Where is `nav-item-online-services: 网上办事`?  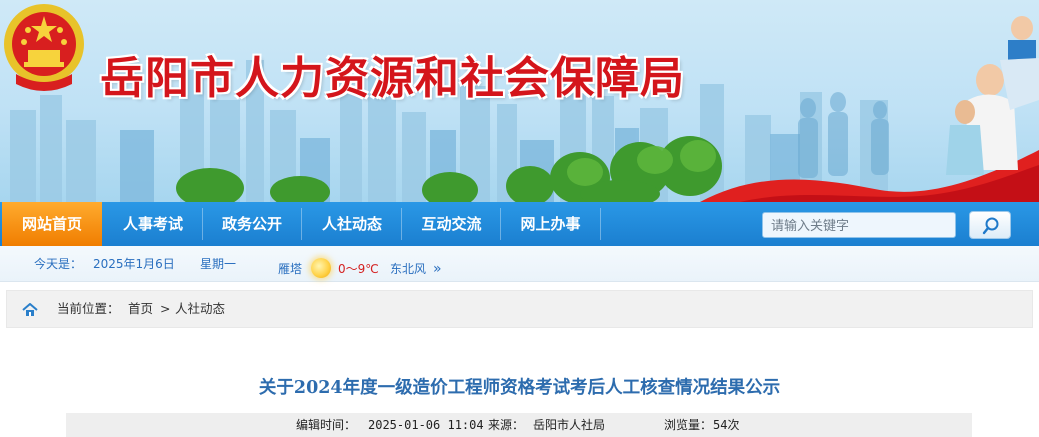 nav-item-online-services: 网上办事 is located at coordinates (550, 224).